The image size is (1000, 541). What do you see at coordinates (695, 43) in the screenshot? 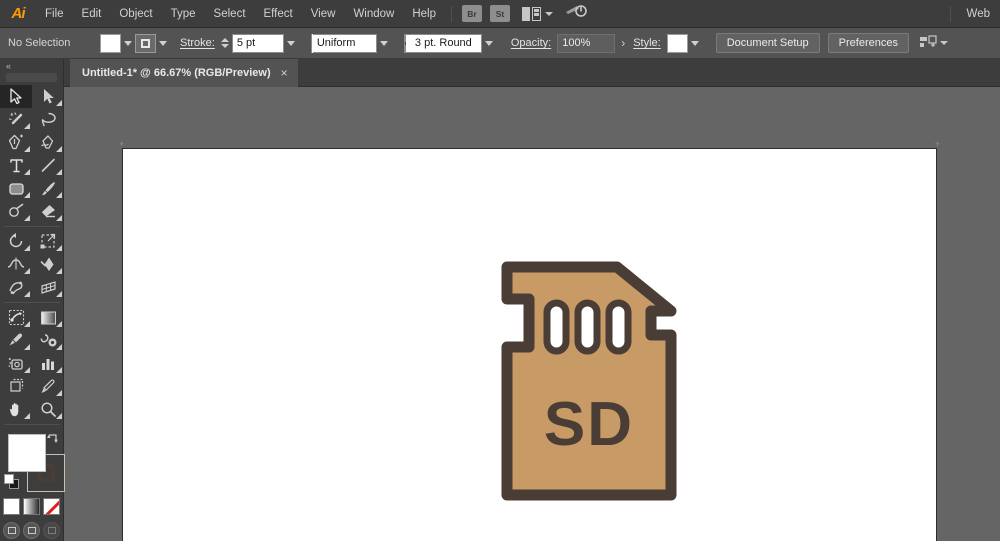
I see `graphic-style-dropdown-icon` at bounding box center [695, 43].